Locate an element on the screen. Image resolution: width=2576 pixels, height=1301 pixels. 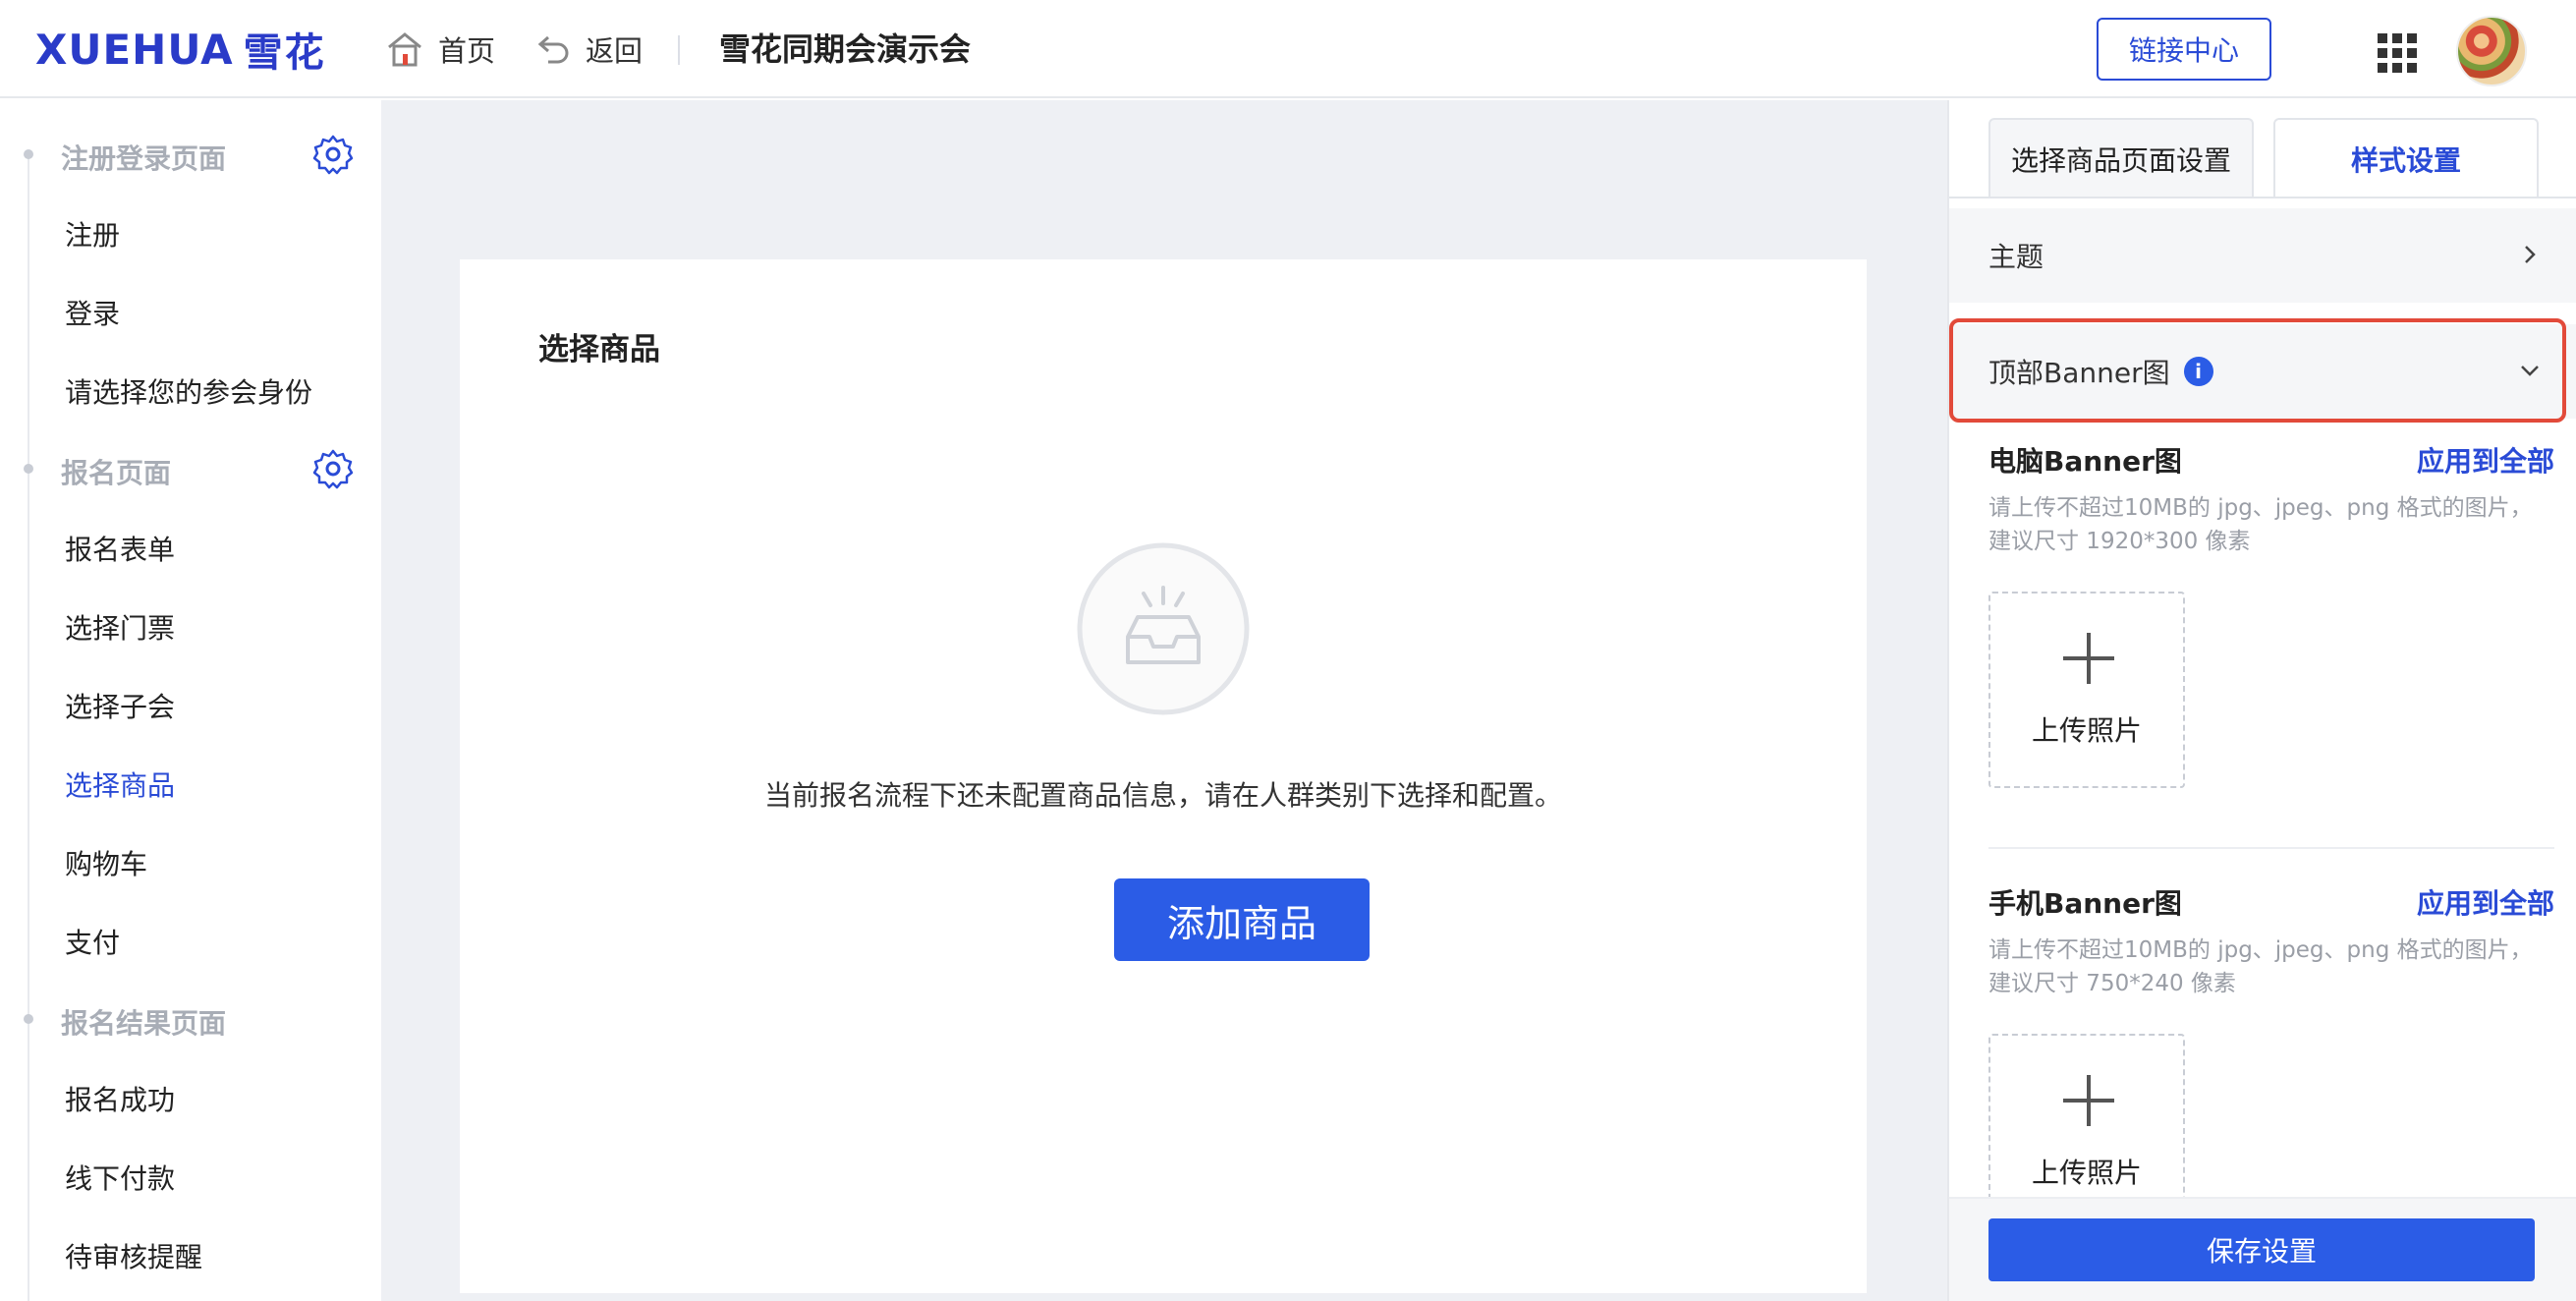
tab-style-settings: 样式设置 is located at coordinates (2406, 158).